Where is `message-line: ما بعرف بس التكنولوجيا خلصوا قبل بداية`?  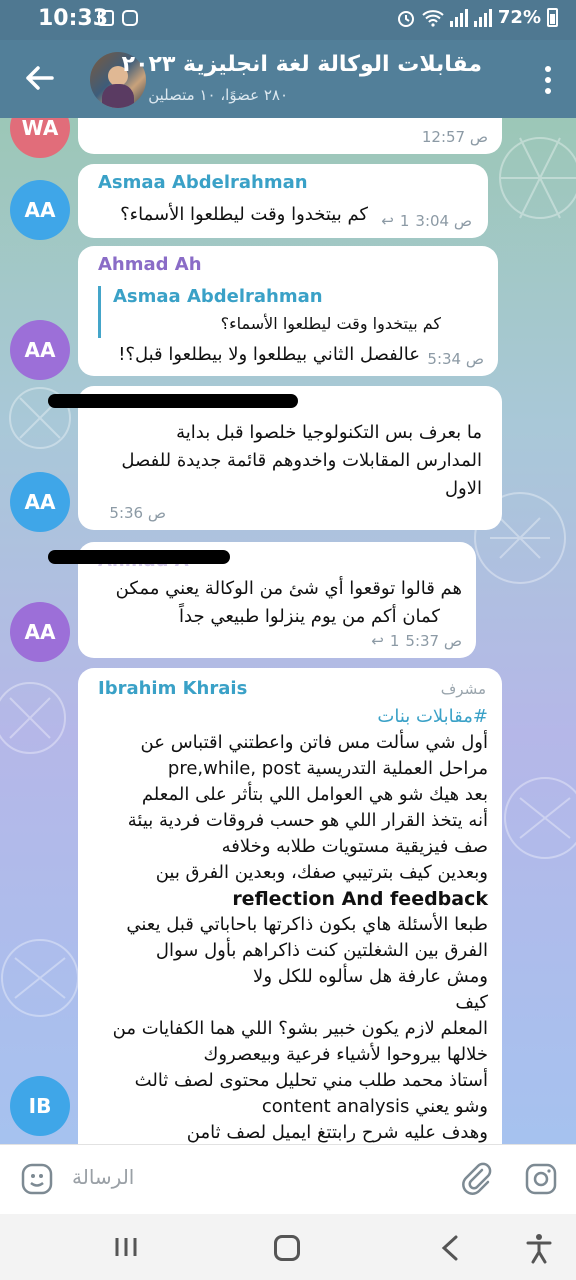 message-line: ما بعرف بس التكنولوجيا خلصوا قبل بداية is located at coordinates (329, 432).